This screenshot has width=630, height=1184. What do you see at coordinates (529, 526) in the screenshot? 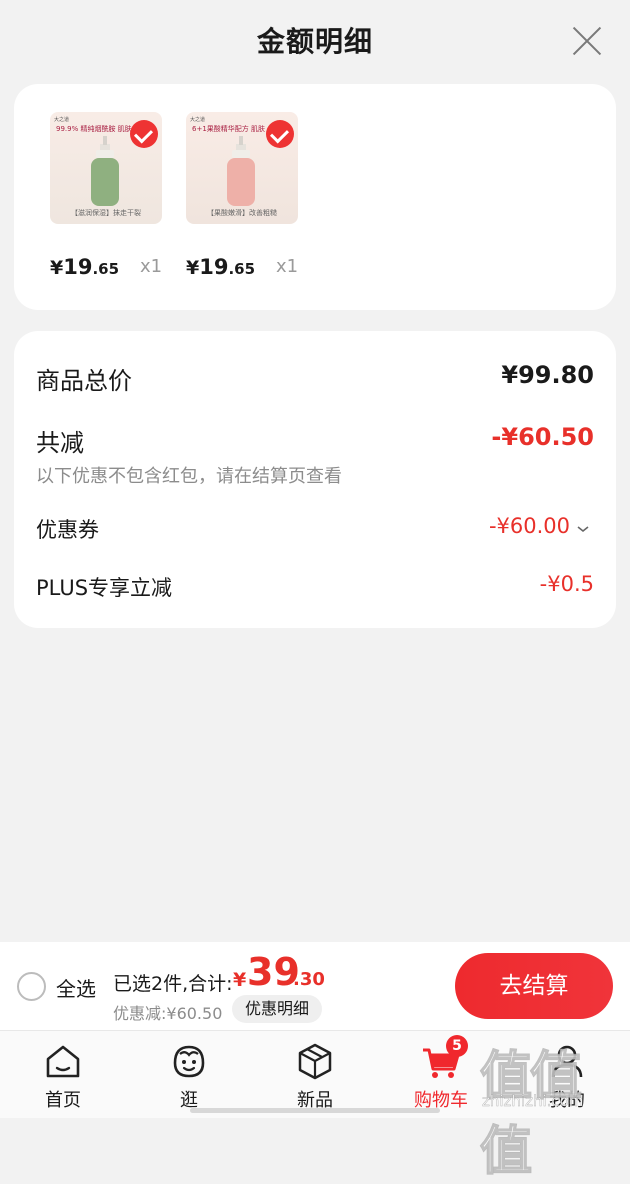
I see `coupon-value: -¥60.00` at bounding box center [529, 526].